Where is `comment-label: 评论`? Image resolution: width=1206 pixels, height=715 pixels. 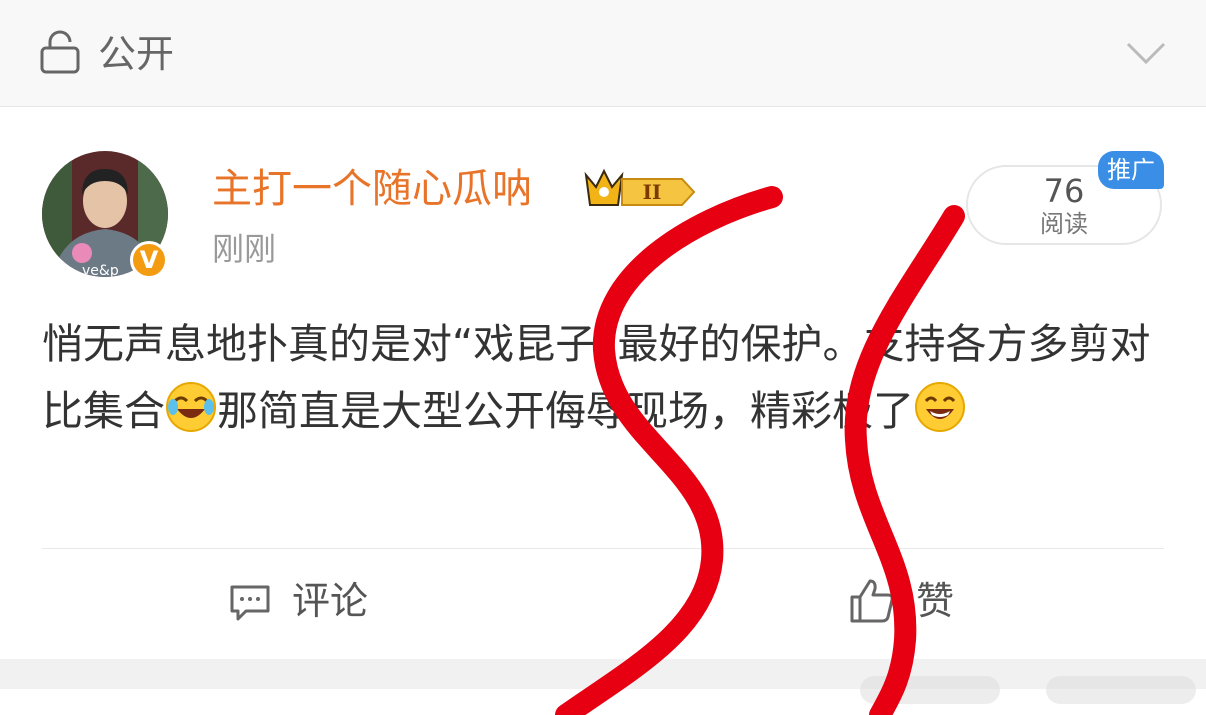
comment-label: 评论 is located at coordinates (330, 601).